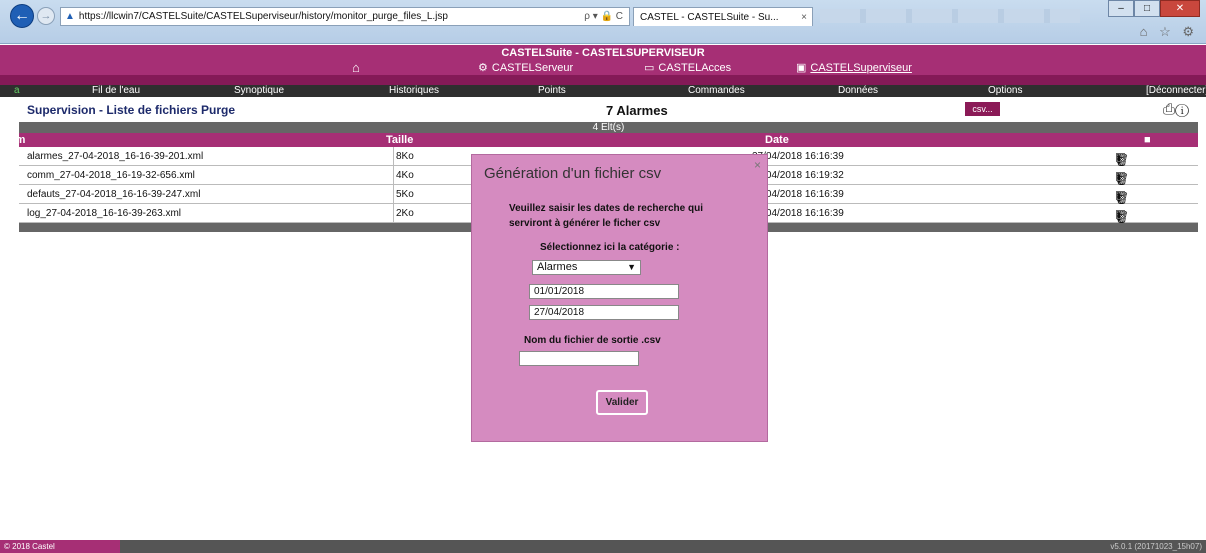 The width and height of the screenshot is (1206, 553). Describe the element at coordinates (405, 175) in the screenshot. I see `file-size: 4Ko` at that location.